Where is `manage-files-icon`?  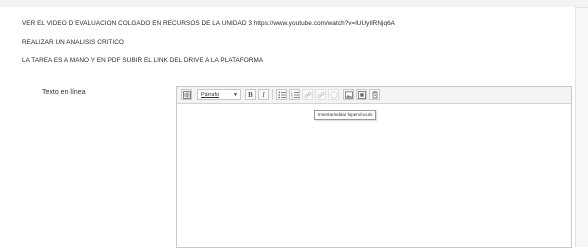 manage-files-icon is located at coordinates (374, 94).